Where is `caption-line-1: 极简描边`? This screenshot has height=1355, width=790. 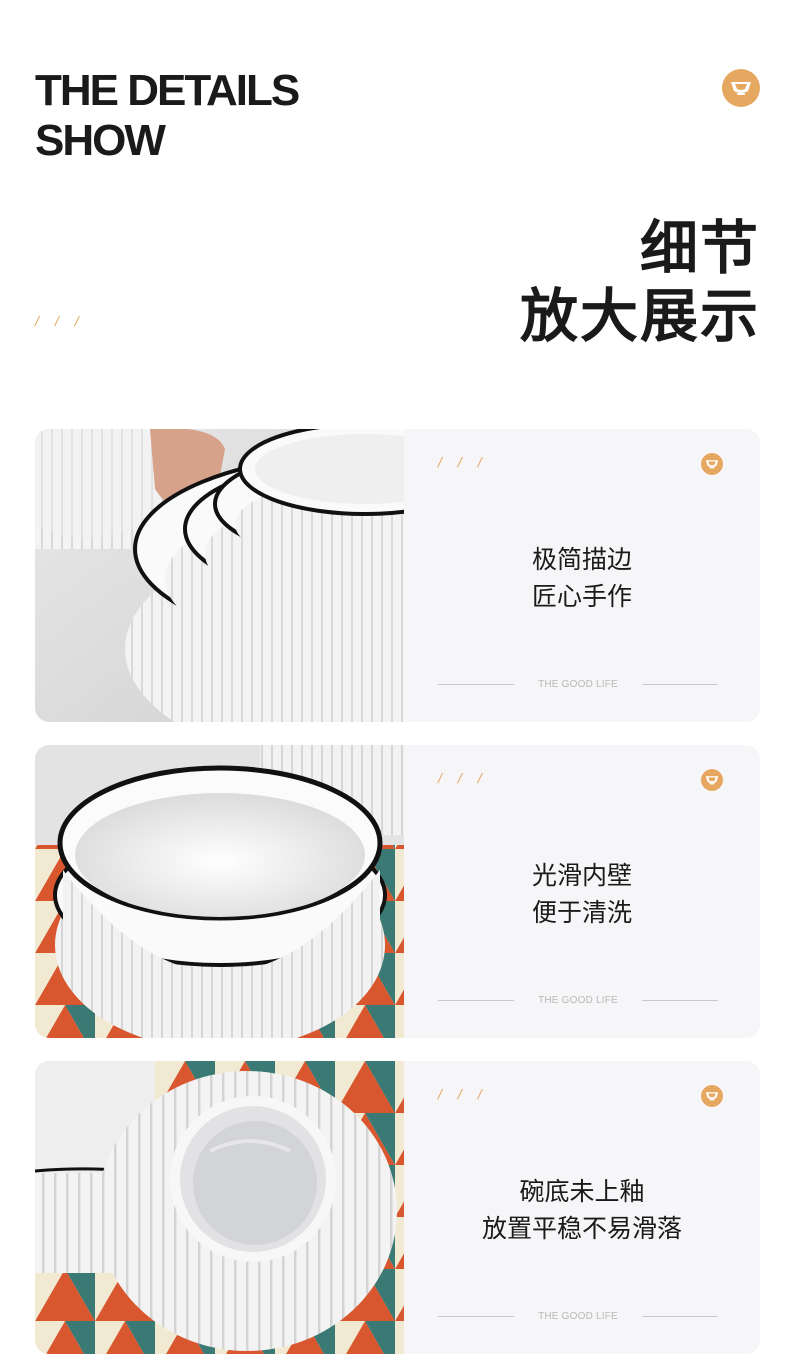
caption-line-1: 极简描边 is located at coordinates (581, 559).